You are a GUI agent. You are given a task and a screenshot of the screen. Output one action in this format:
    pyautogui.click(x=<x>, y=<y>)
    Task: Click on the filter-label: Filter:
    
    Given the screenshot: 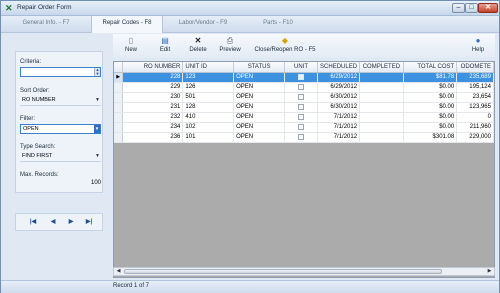 What is the action you would take?
    pyautogui.click(x=27, y=119)
    